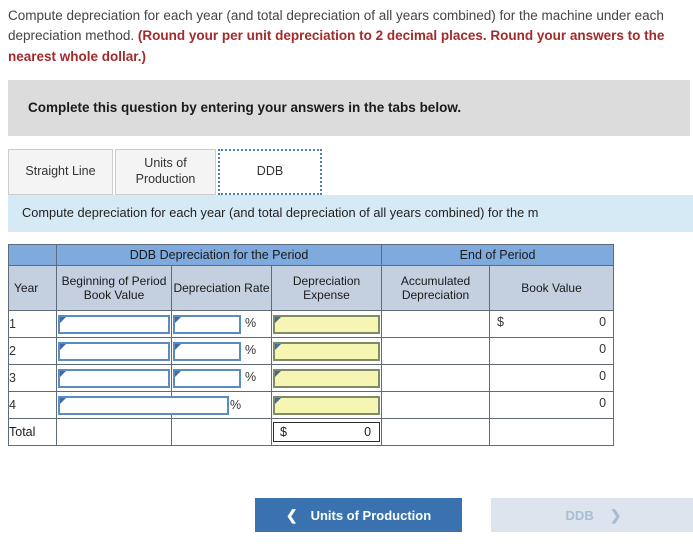  Describe the element at coordinates (32, 378) in the screenshot. I see `row-3-year: 3` at that location.